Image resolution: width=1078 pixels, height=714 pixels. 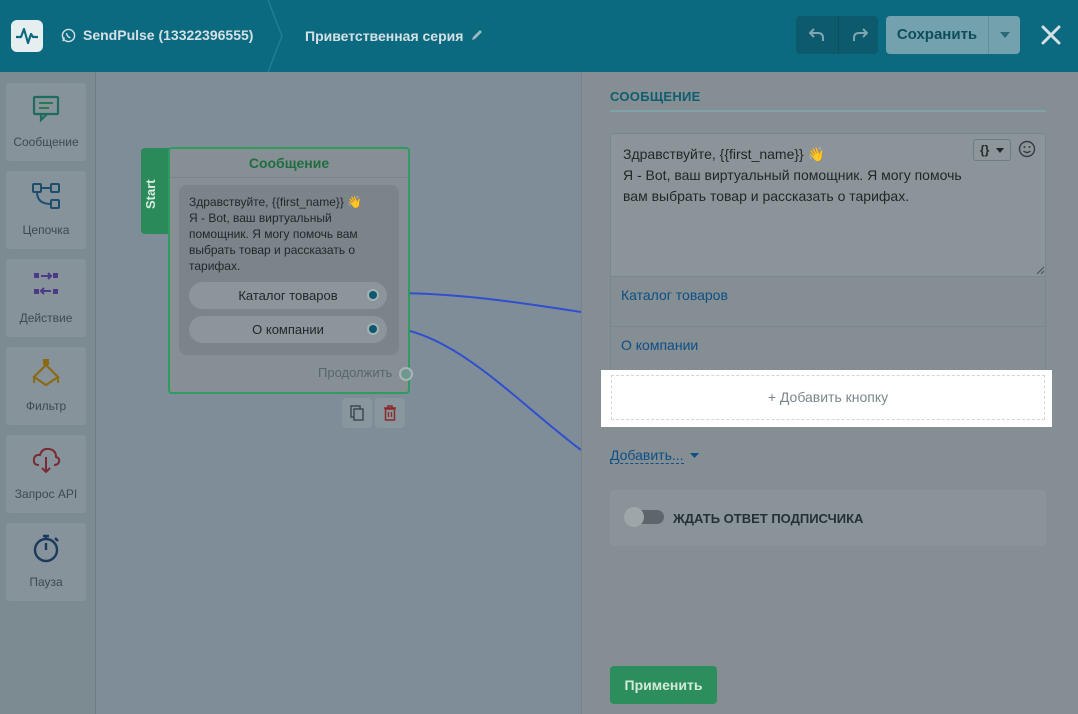 I want to click on undo-button, so click(x=817, y=35).